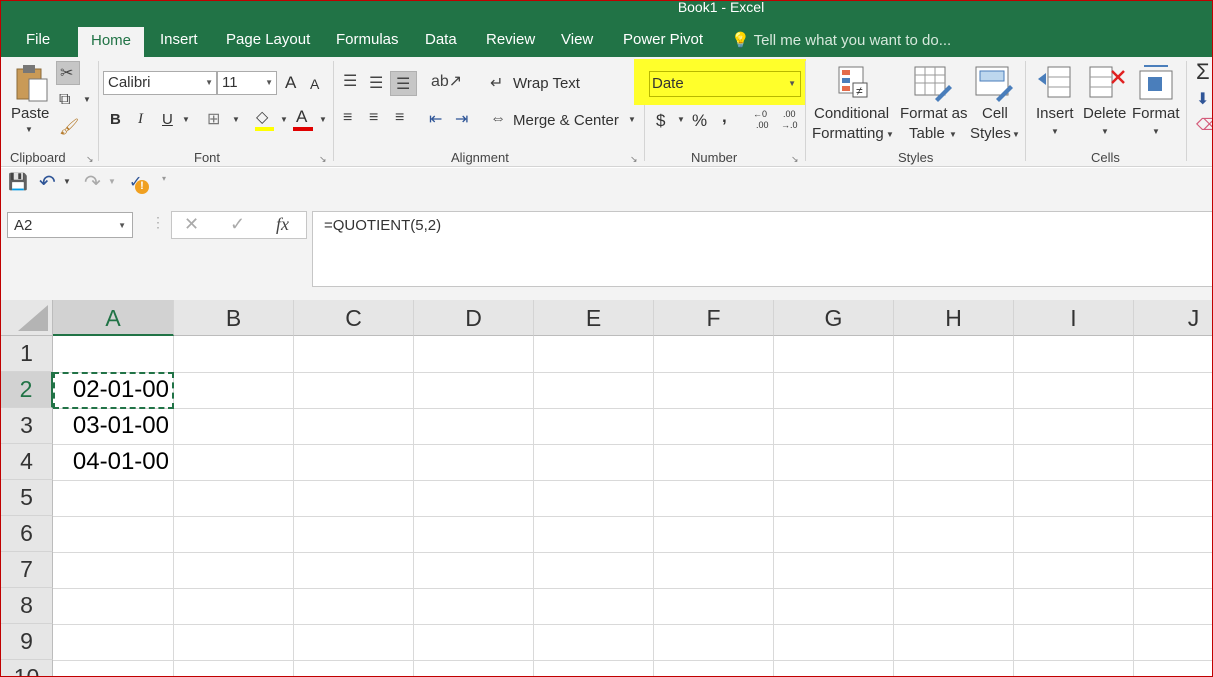 The image size is (1213, 677). What do you see at coordinates (403, 83) in the screenshot?
I see `bottom-align-button: ☰` at bounding box center [403, 83].